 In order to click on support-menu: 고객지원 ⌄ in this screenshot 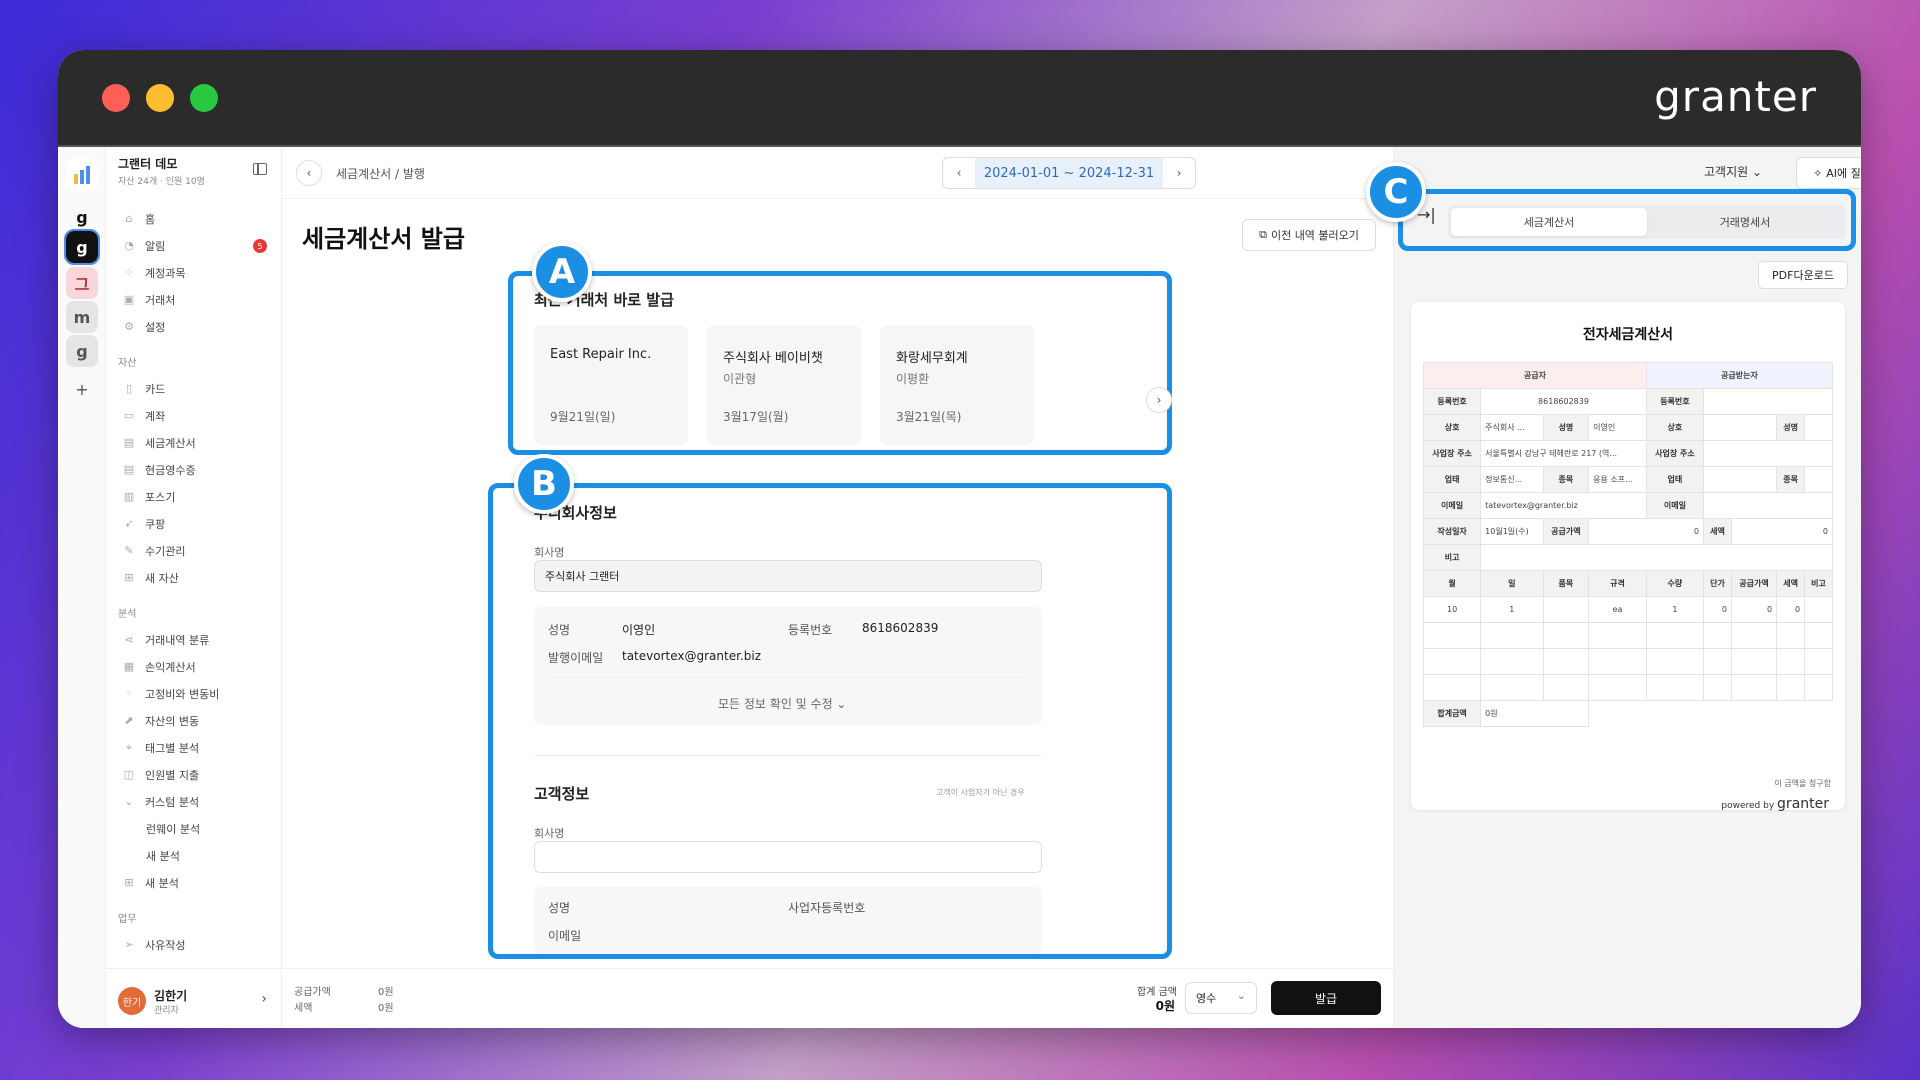, I will do `click(1733, 171)`.